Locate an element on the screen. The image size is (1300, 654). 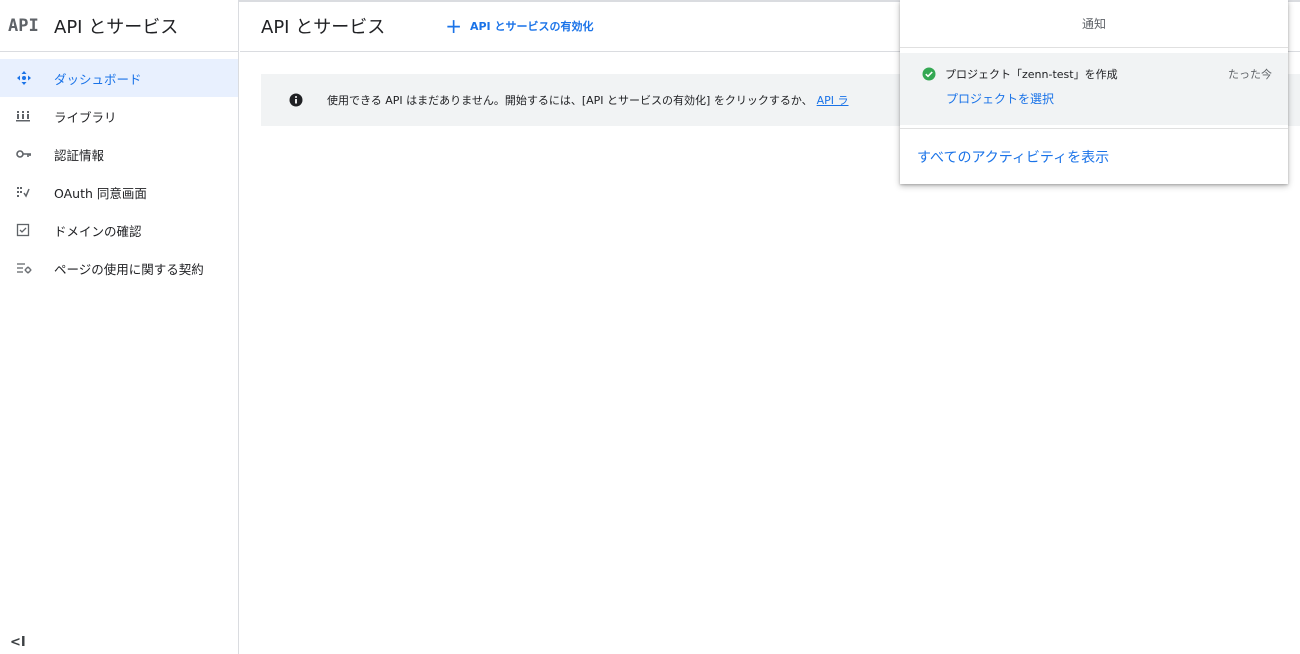
collapse-sidebar-button: <I is located at coordinates (18, 642).